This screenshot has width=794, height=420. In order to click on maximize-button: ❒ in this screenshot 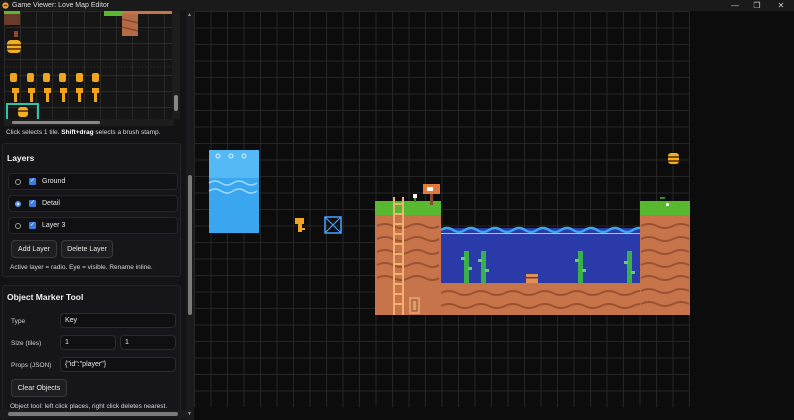, I will do `click(757, 5)`.